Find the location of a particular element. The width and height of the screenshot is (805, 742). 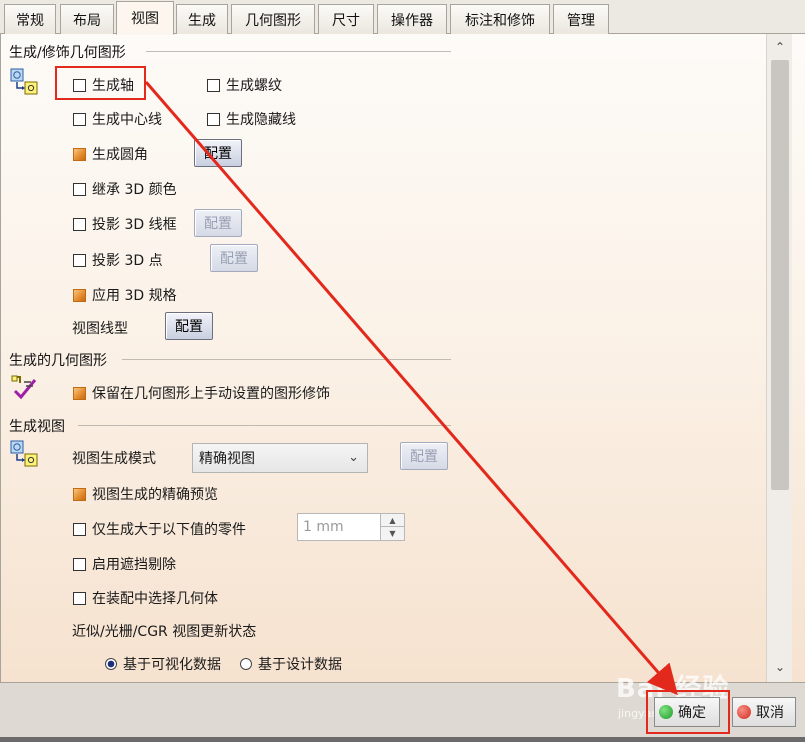

apply-spec-label: 应用 3D 规格 is located at coordinates (134, 296).